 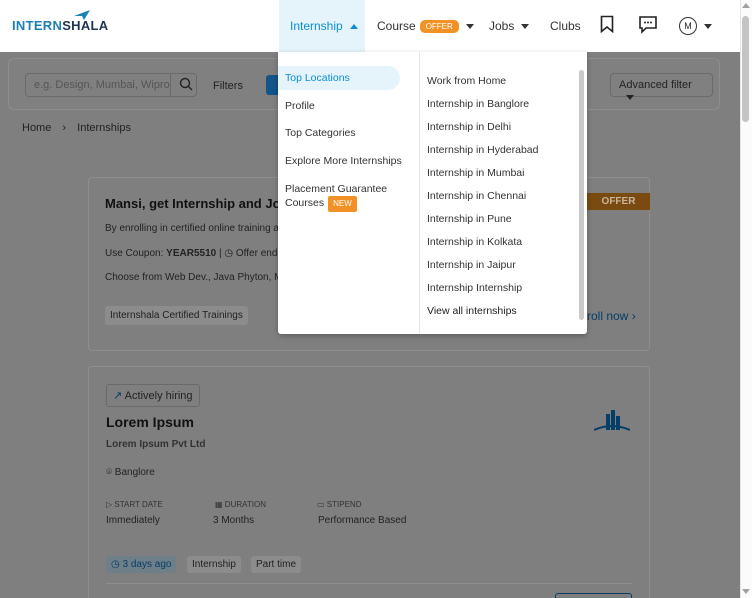 I want to click on link-internship-banglore: Internship in Banglore, so click(x=478, y=104).